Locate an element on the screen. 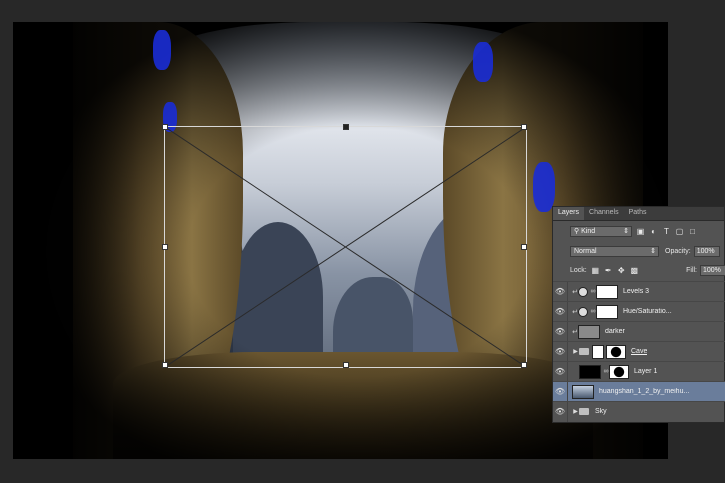 The width and height of the screenshot is (725, 483). lock-transparent-pixels-icon: ▦ is located at coordinates (595, 270).